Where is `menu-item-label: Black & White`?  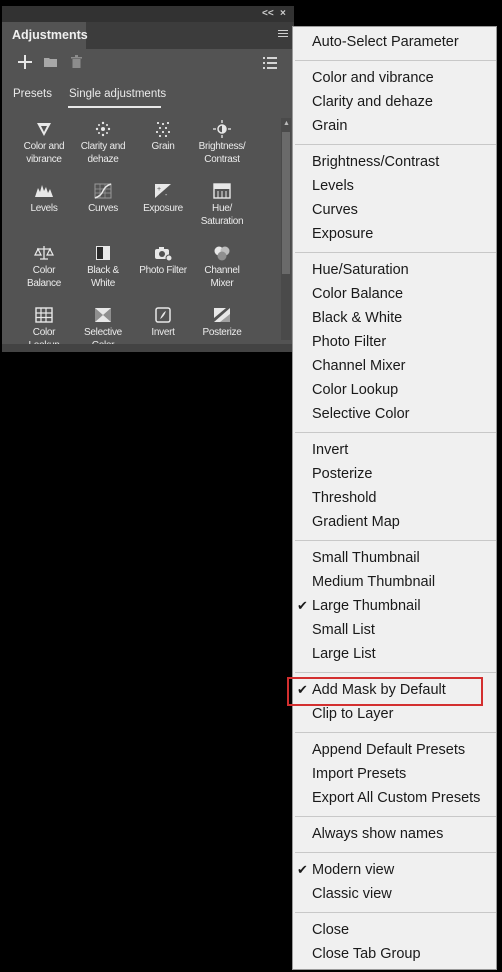 menu-item-label: Black & White is located at coordinates (357, 318).